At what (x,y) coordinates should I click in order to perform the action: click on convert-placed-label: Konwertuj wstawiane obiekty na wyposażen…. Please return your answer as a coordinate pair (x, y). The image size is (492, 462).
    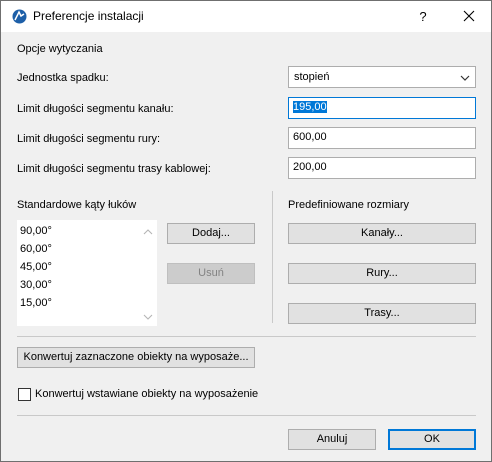
    Looking at the image, I should click on (146, 394).